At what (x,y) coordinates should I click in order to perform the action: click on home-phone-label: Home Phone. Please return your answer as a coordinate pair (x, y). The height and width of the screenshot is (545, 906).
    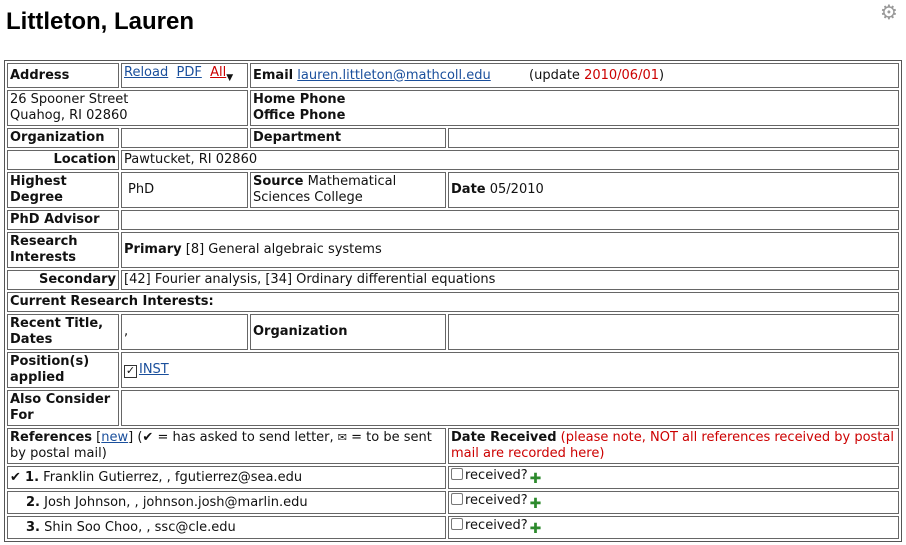
    Looking at the image, I should click on (299, 99).